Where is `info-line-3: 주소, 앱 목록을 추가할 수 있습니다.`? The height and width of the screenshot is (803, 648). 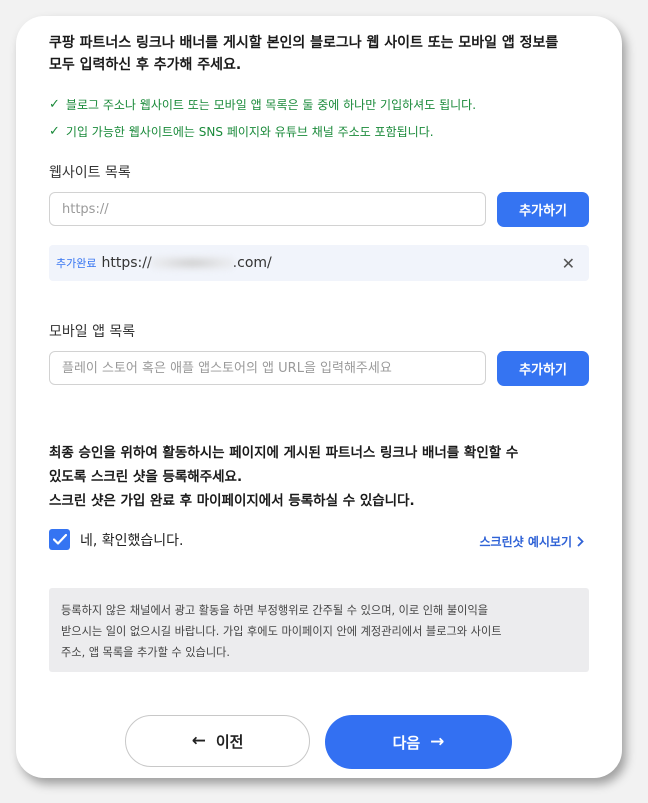 info-line-3: 주소, 앱 목록을 추가할 수 있습니다. is located at coordinates (145, 652).